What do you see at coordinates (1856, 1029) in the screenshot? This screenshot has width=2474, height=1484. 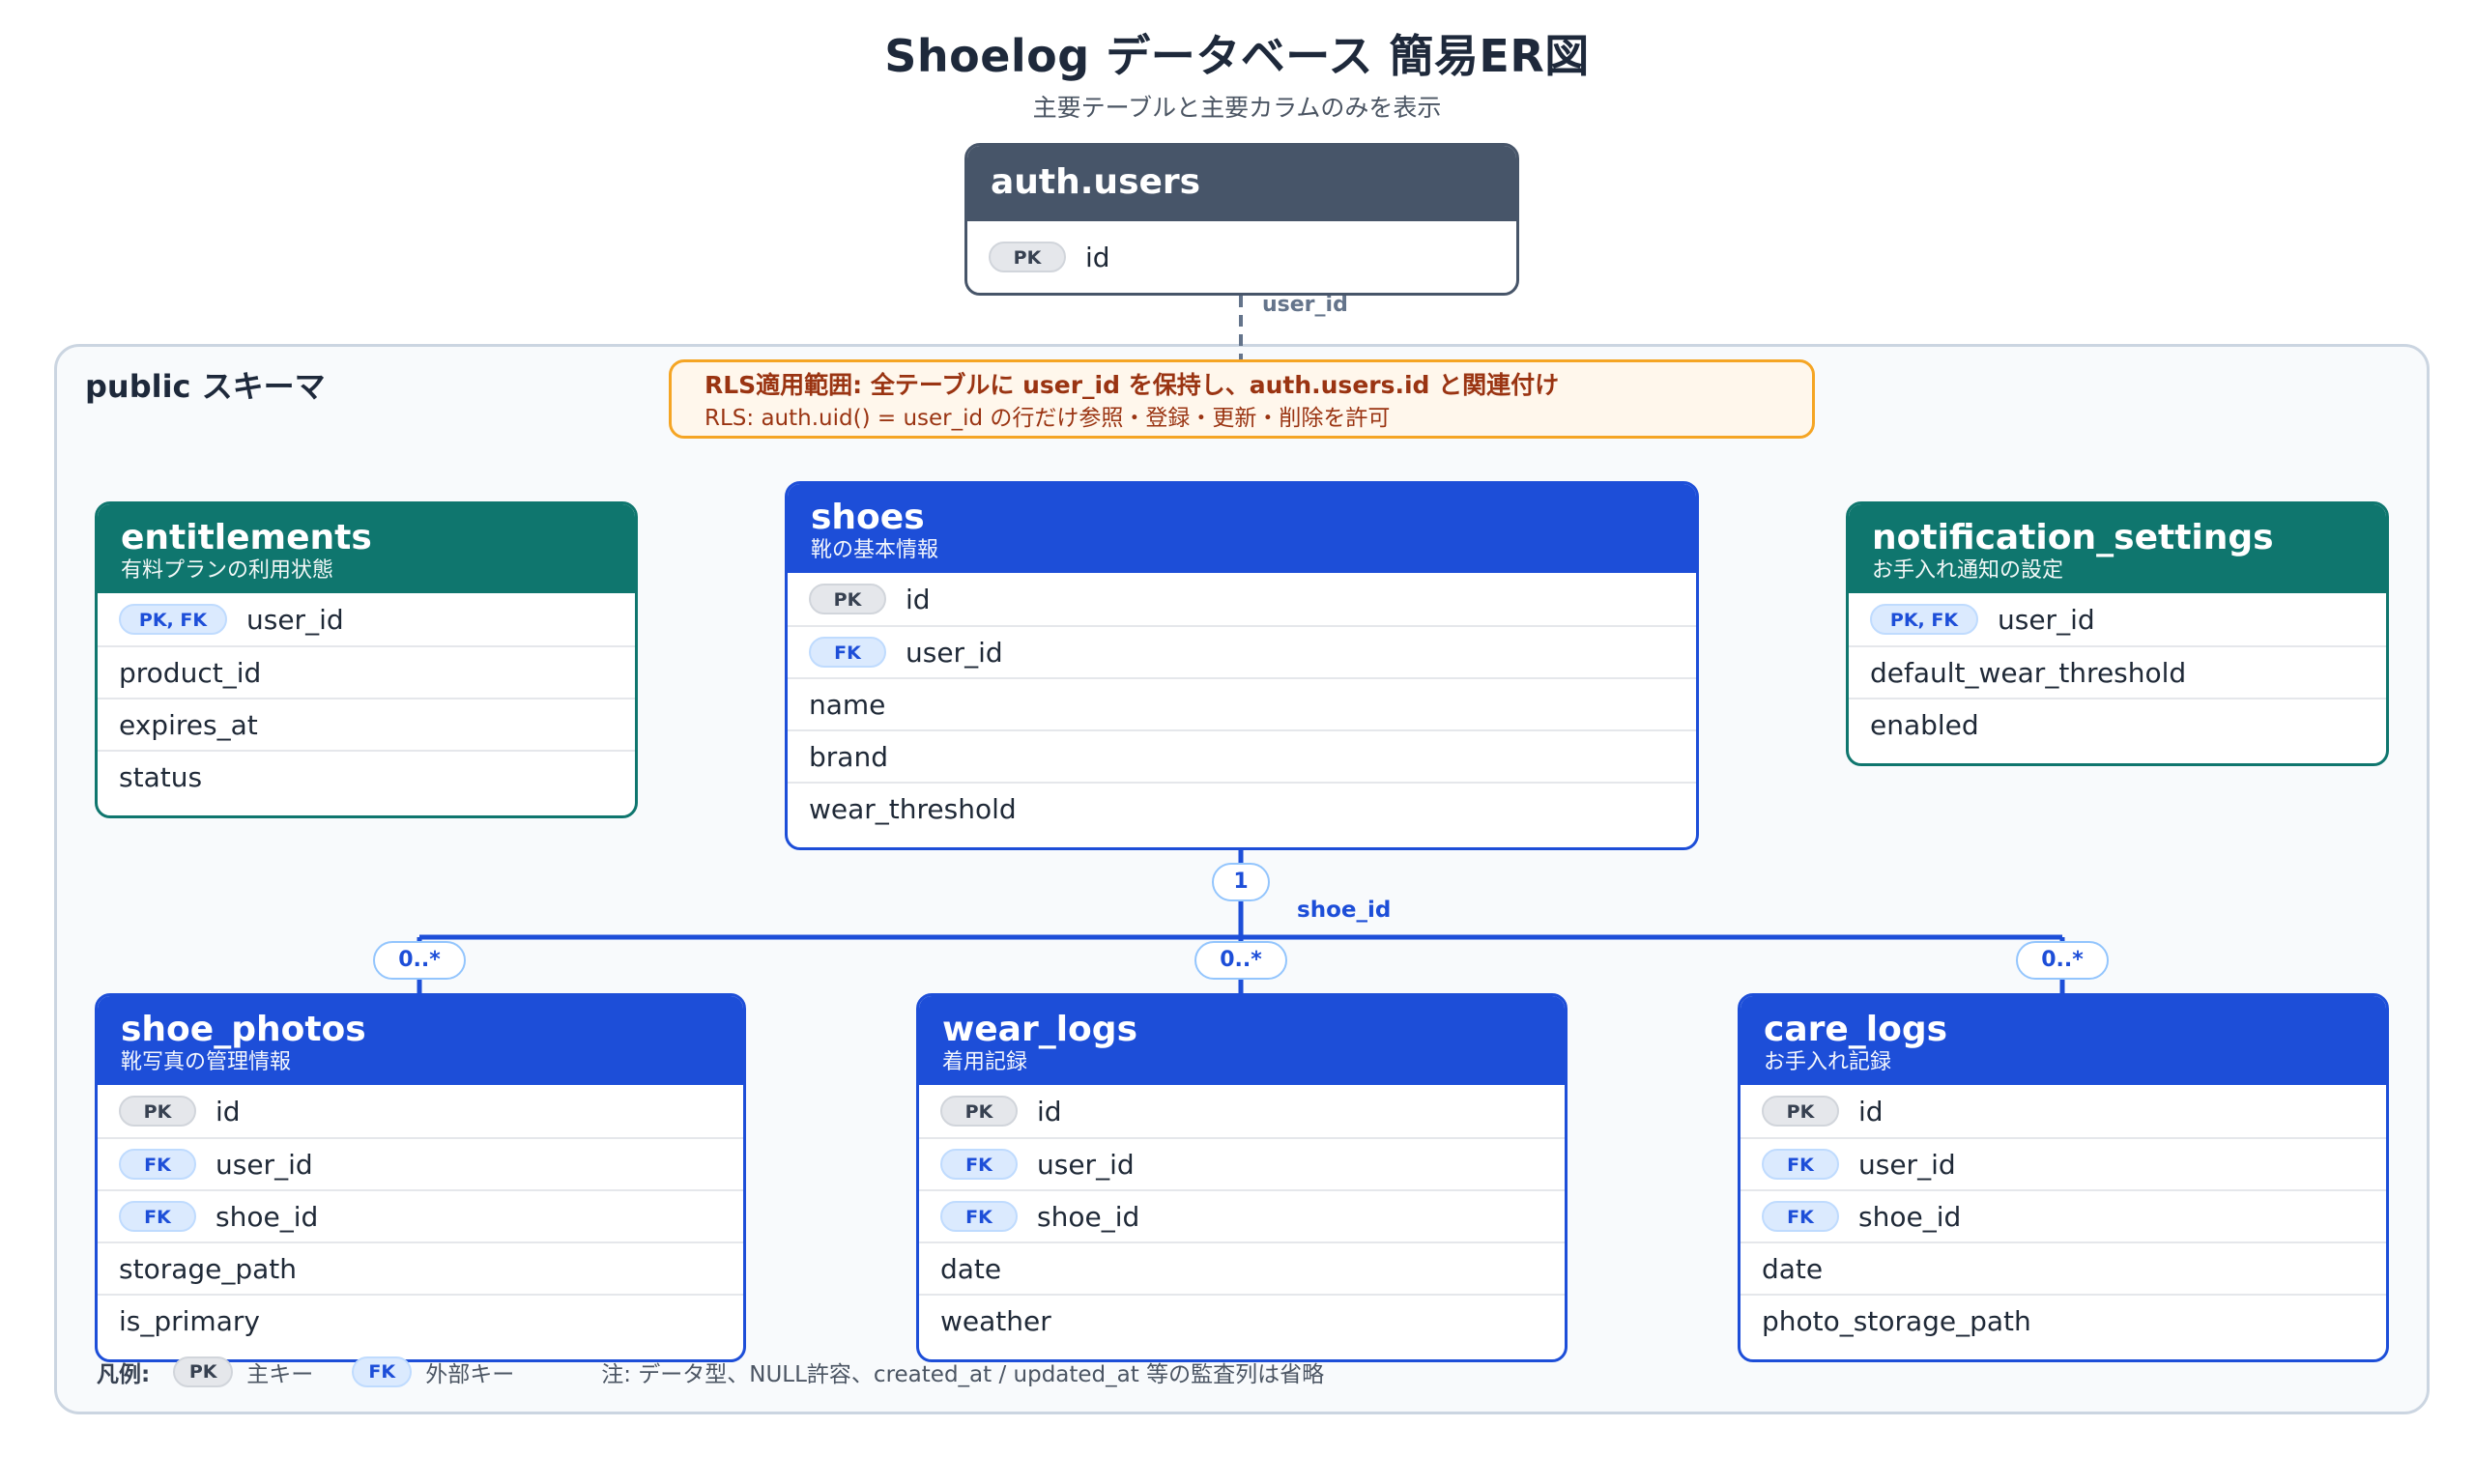 I see `entity-name: care_logs` at bounding box center [1856, 1029].